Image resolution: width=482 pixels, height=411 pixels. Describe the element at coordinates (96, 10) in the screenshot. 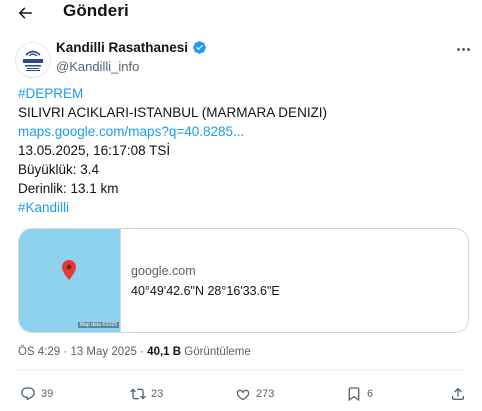

I see `page-title: Gönderi` at that location.